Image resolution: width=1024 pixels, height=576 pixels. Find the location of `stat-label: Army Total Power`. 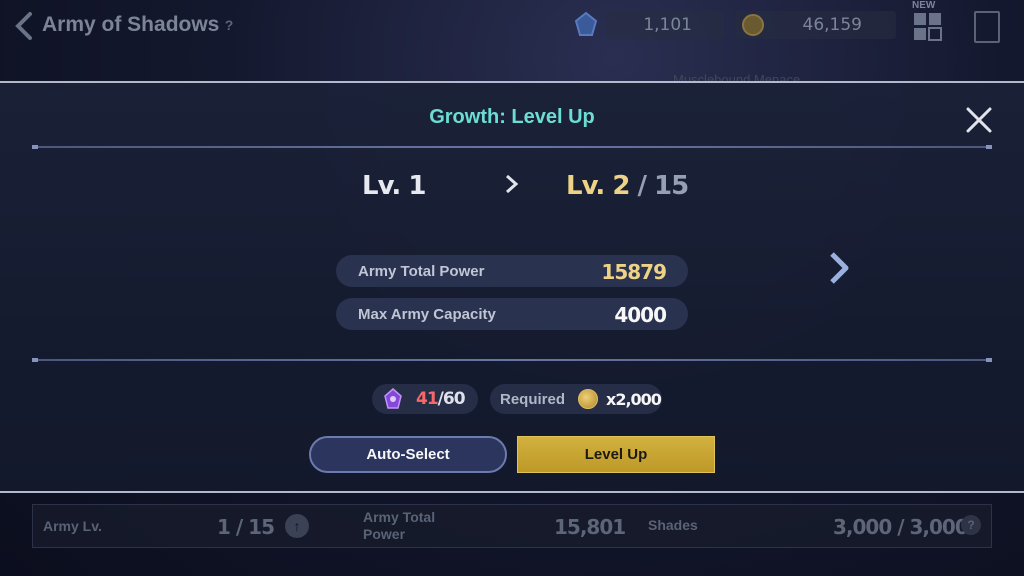

stat-label: Army Total Power is located at coordinates (421, 271).